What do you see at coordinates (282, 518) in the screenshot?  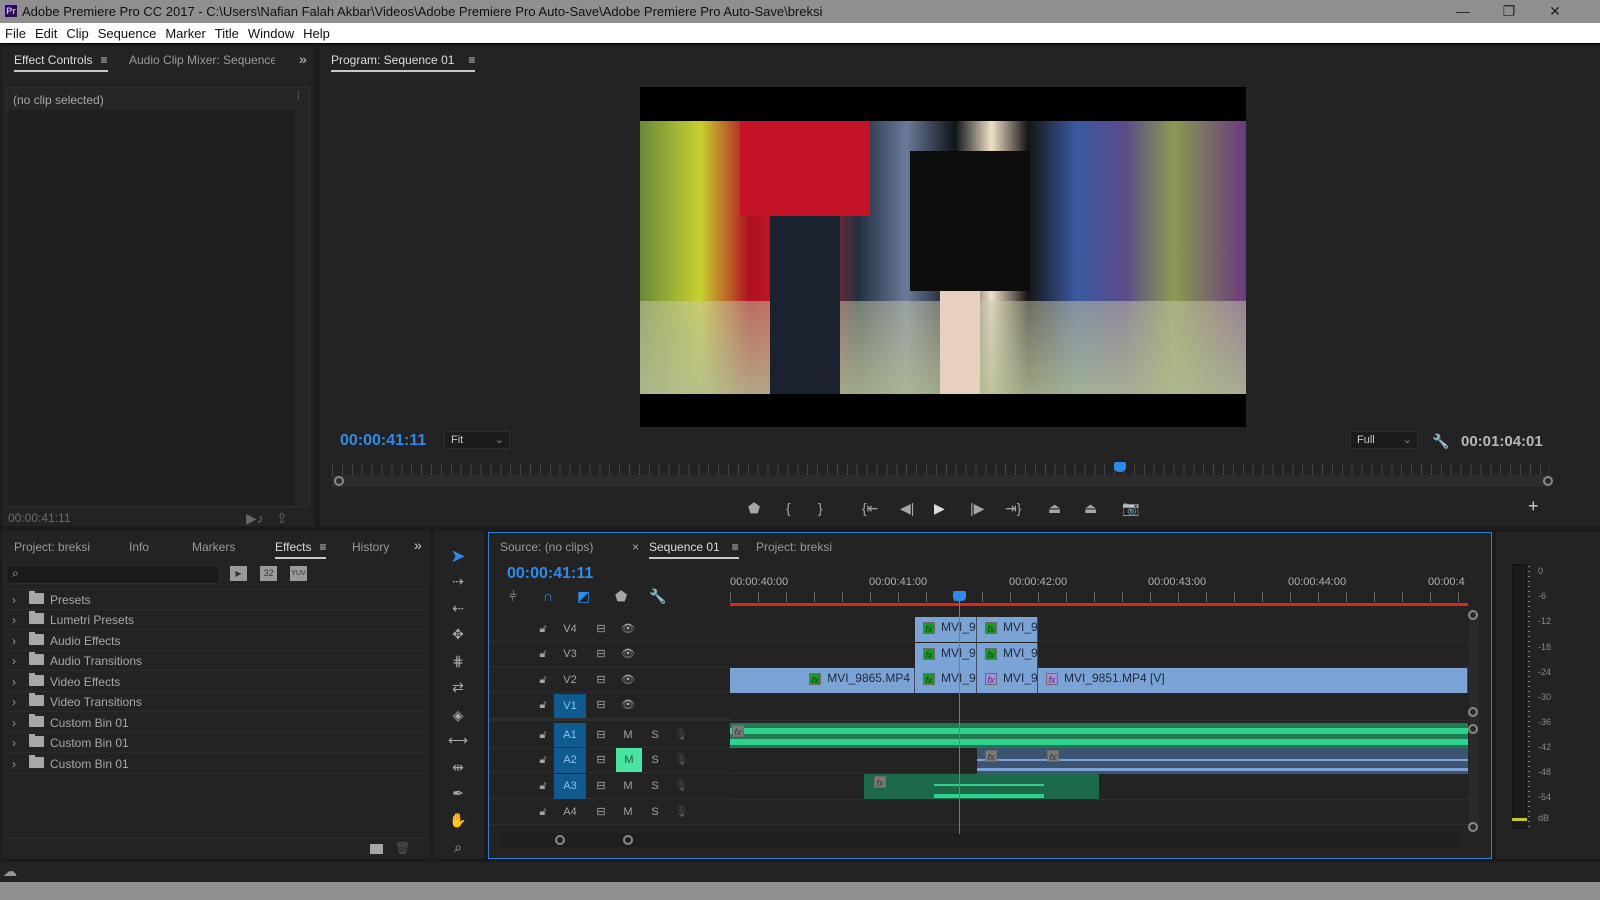 I see `export-icon: ⇪` at bounding box center [282, 518].